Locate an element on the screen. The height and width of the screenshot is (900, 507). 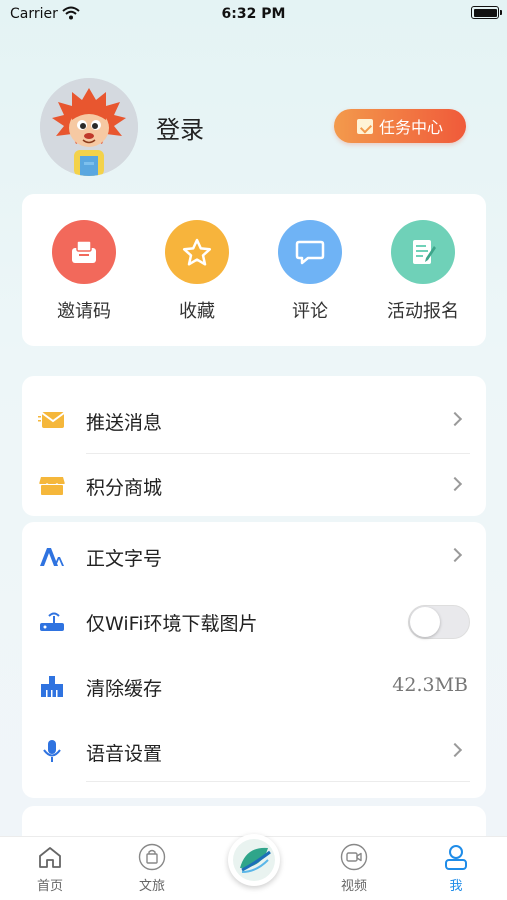
quick-action-label: 评论 is located at coordinates (310, 311).